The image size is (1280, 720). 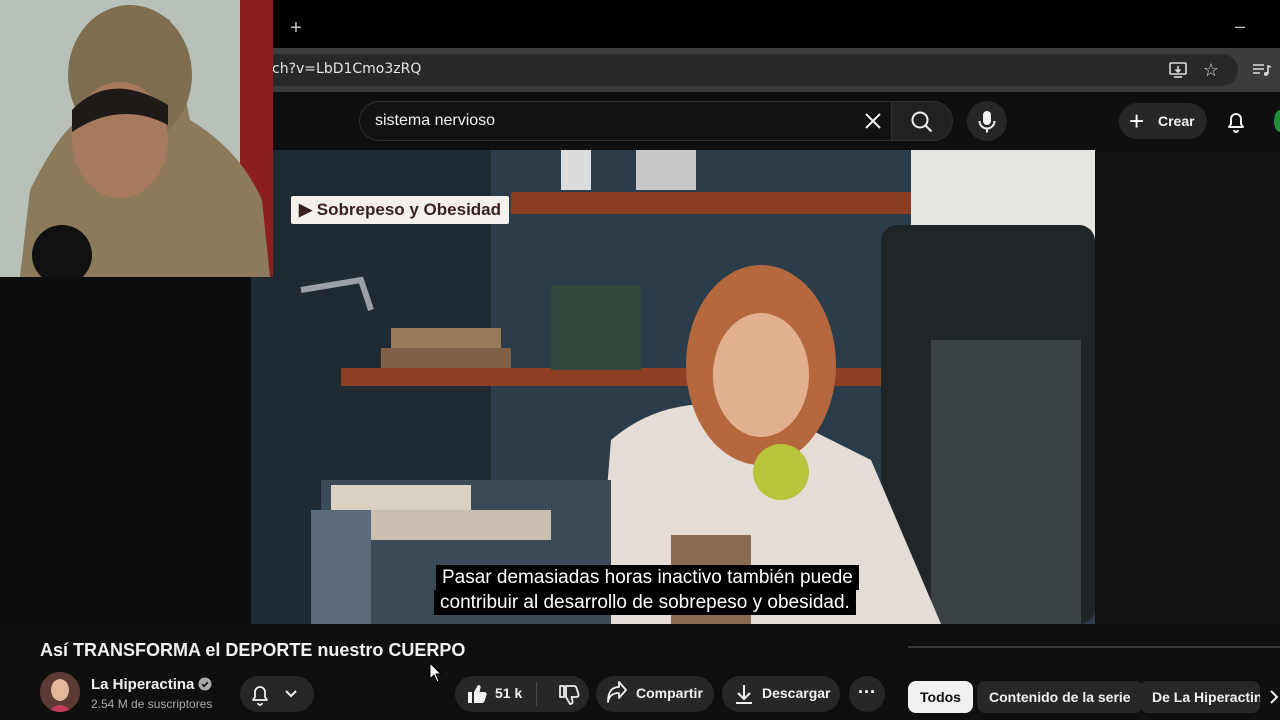 I want to click on more-actions-button: ···, so click(x=867, y=694).